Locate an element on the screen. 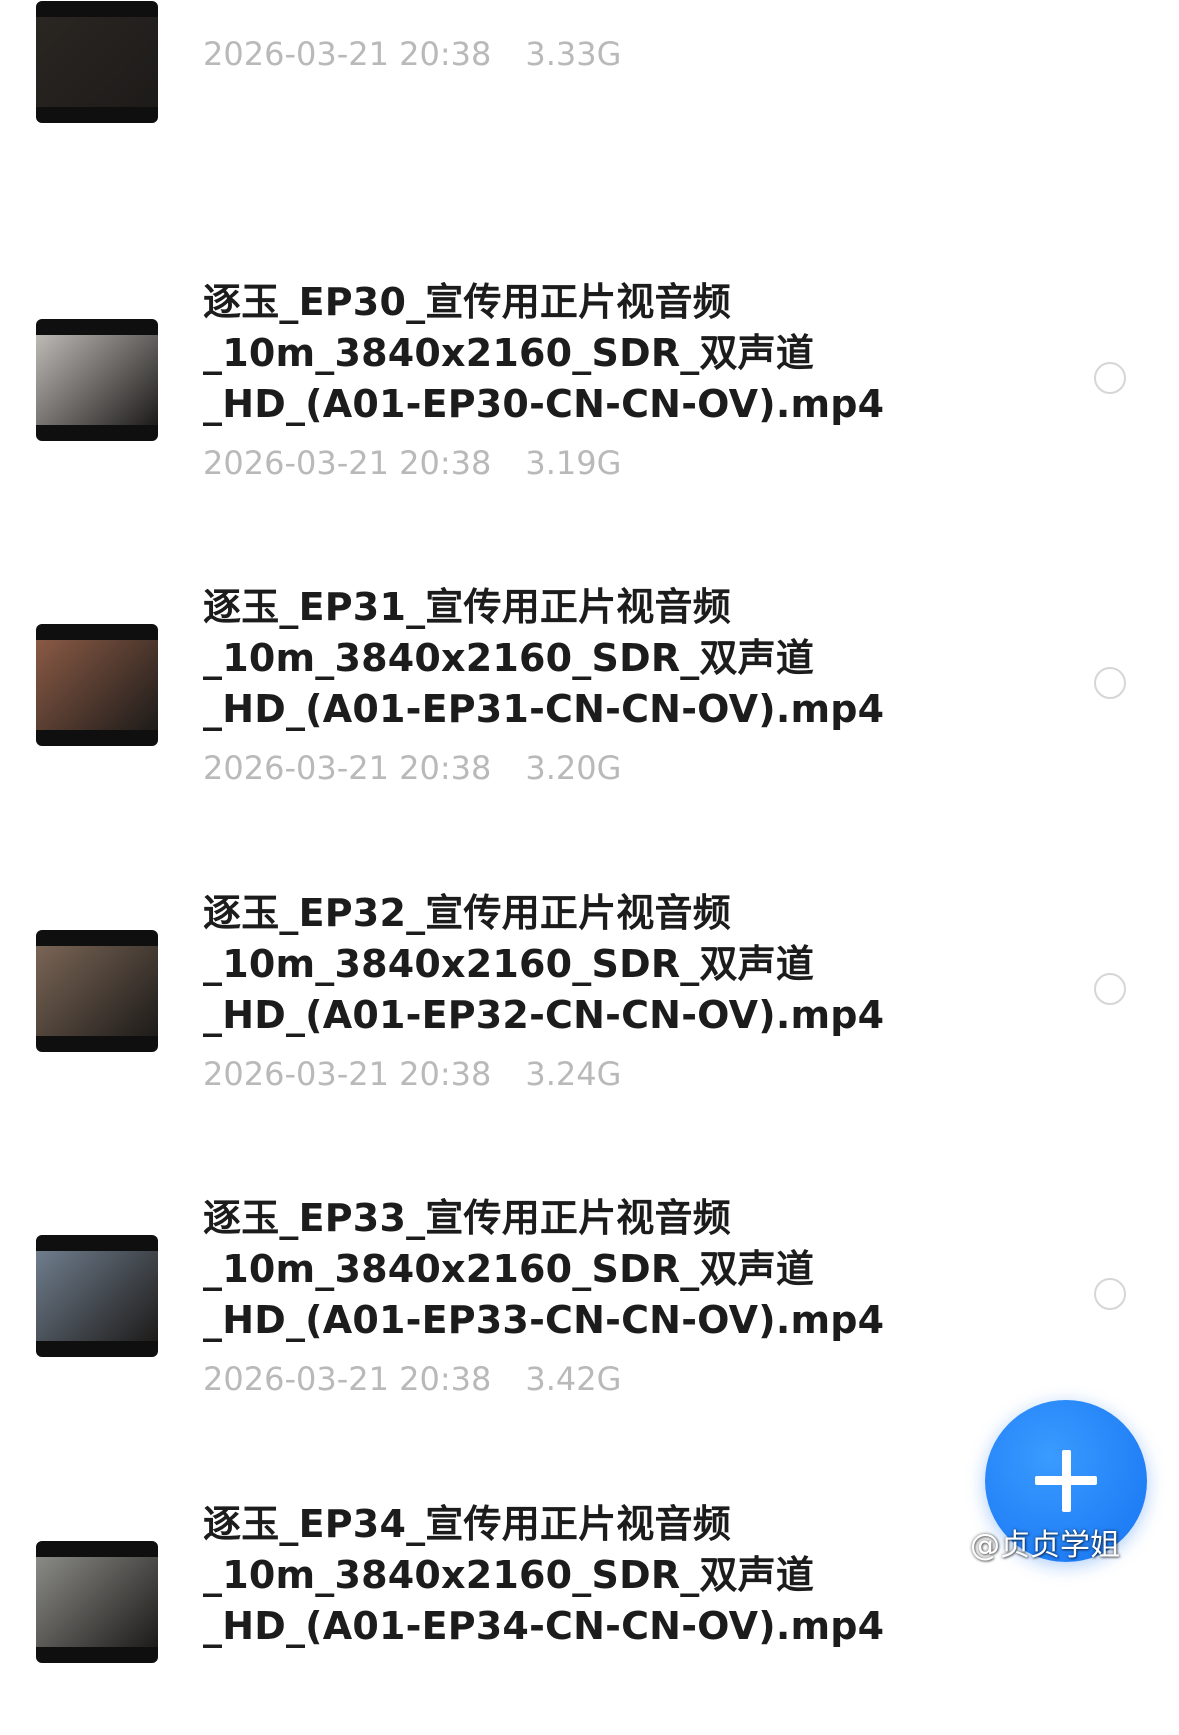  file-meta: 2026-03-21 20:38 3.19G is located at coordinates (412, 463).